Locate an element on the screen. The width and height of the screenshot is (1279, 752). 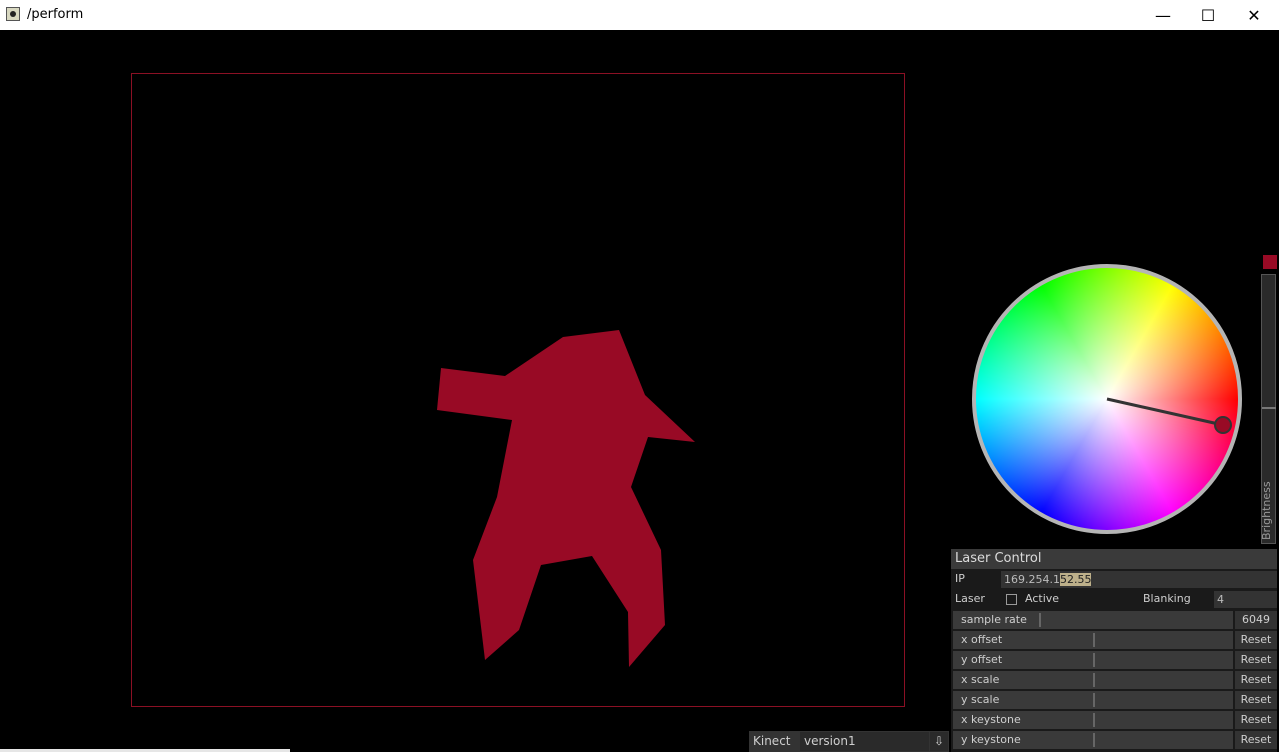
color-wheel is located at coordinates (1107, 399).